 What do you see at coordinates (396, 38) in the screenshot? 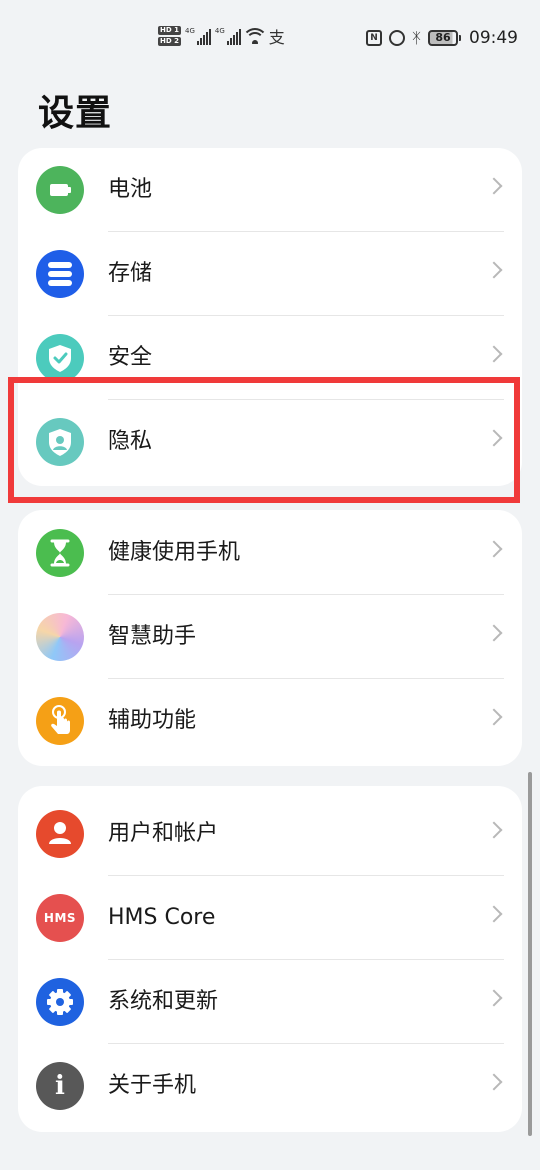
I see `alarm-icon` at bounding box center [396, 38].